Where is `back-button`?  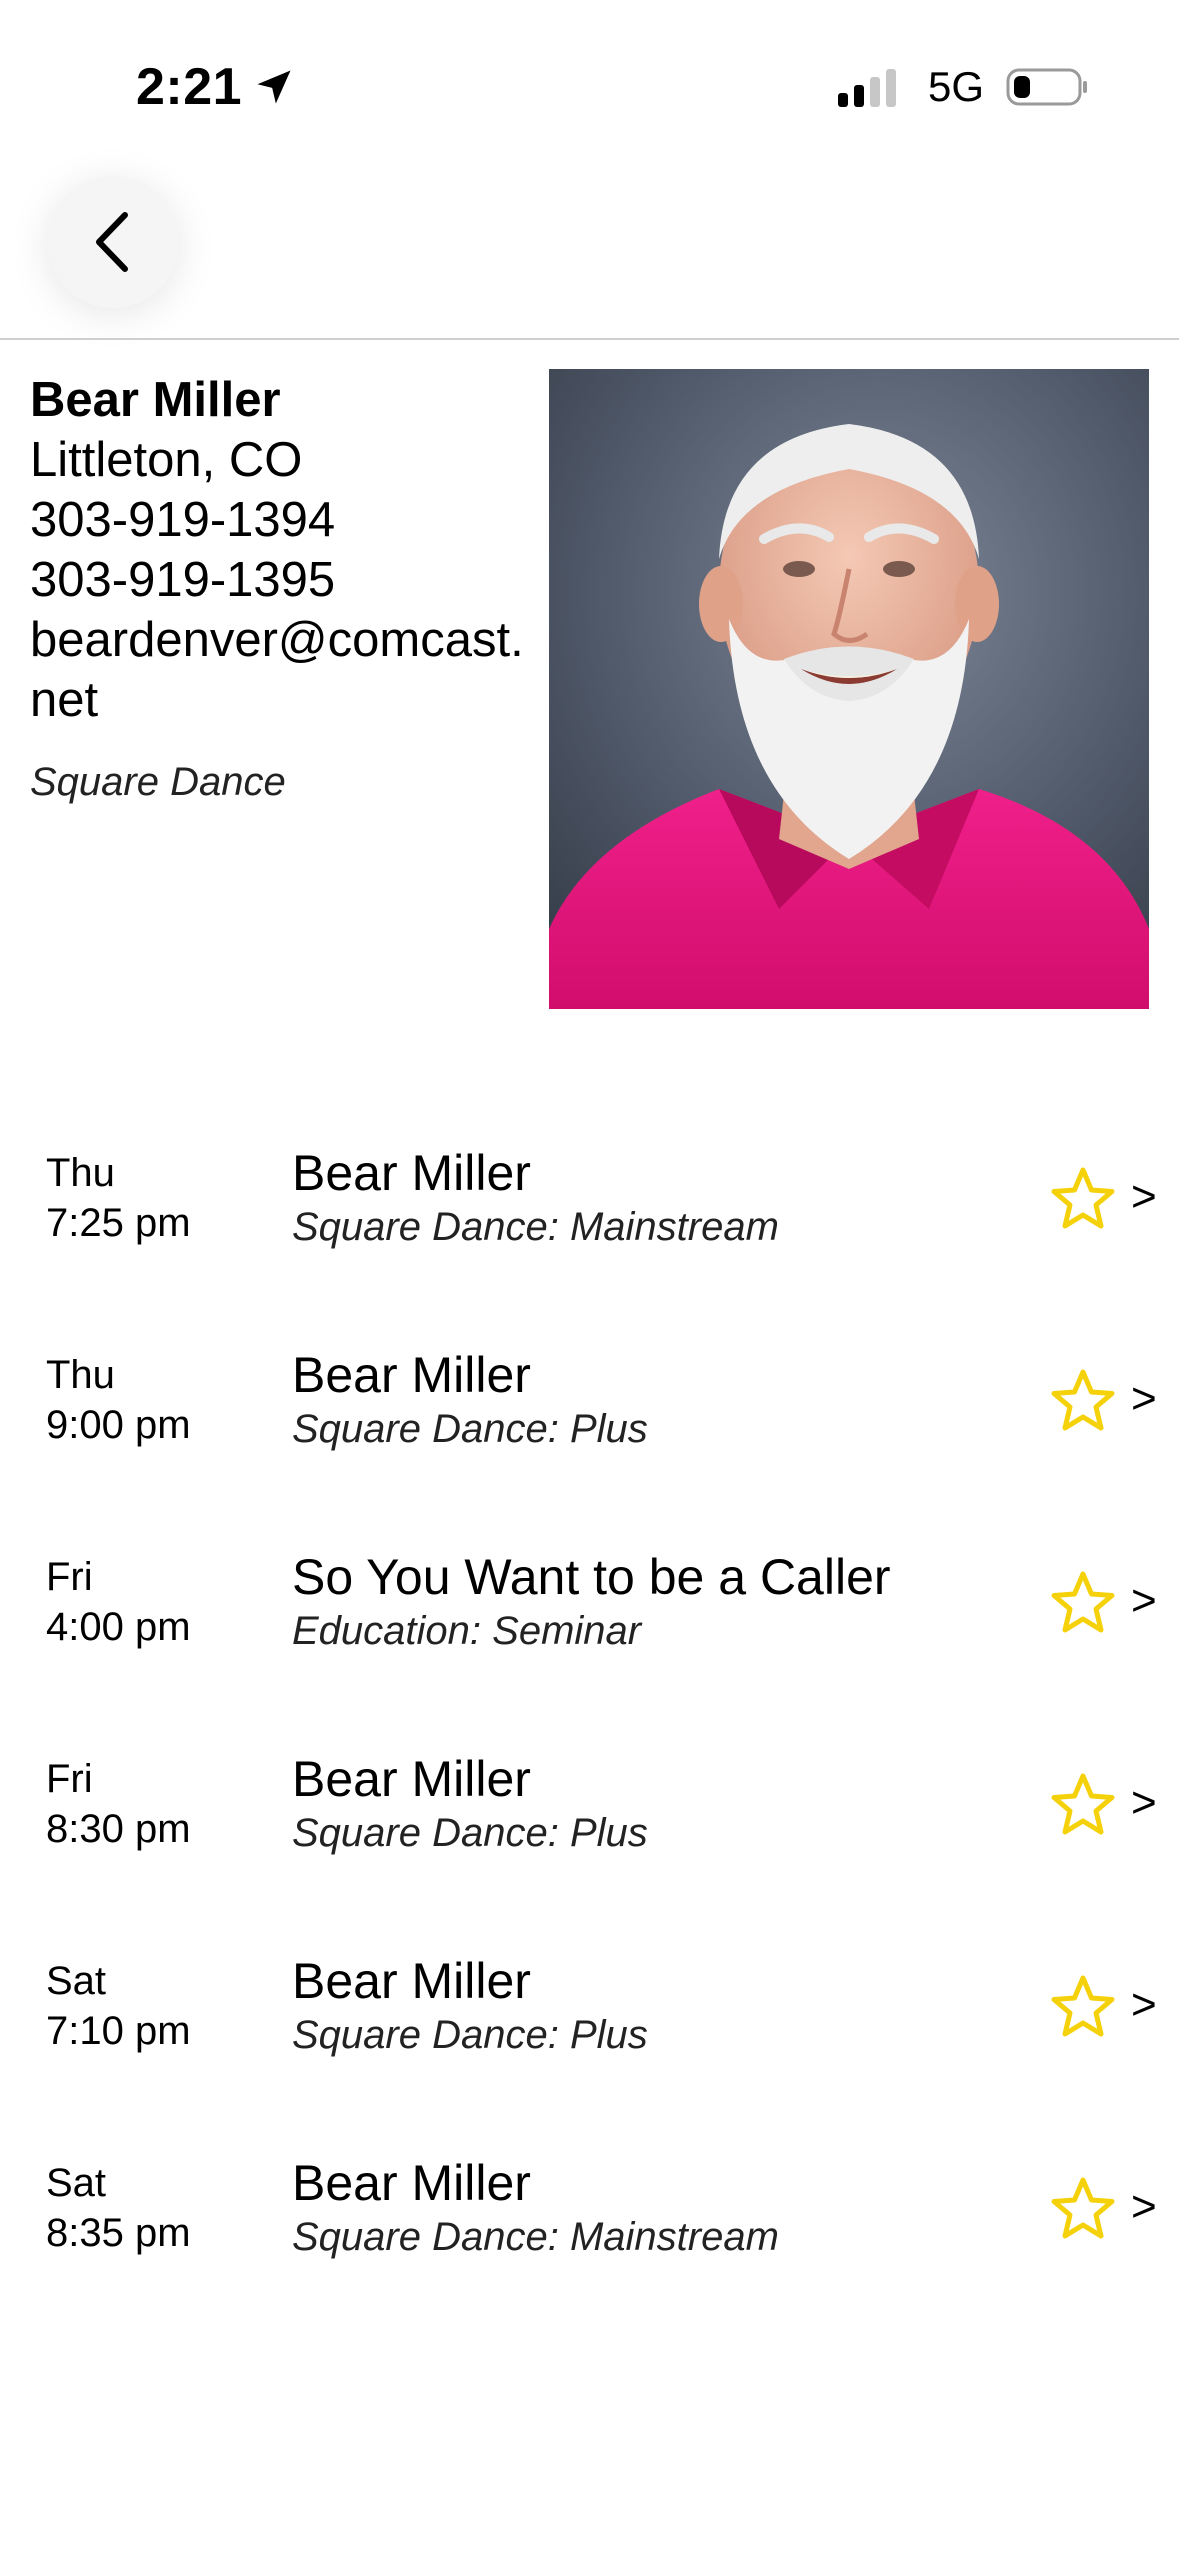
back-button is located at coordinates (113, 242).